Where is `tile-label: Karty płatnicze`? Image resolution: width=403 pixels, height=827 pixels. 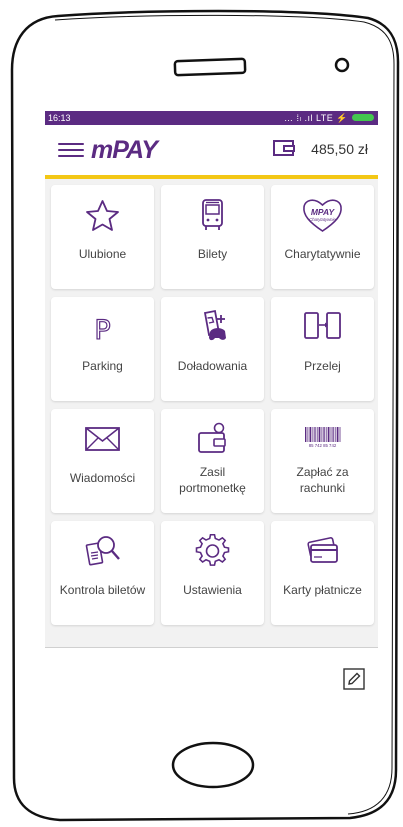 tile-label: Karty płatnicze is located at coordinates (322, 590).